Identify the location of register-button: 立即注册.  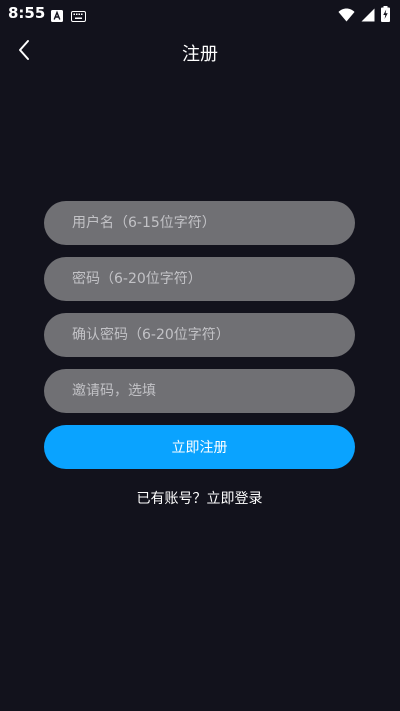
(199, 447).